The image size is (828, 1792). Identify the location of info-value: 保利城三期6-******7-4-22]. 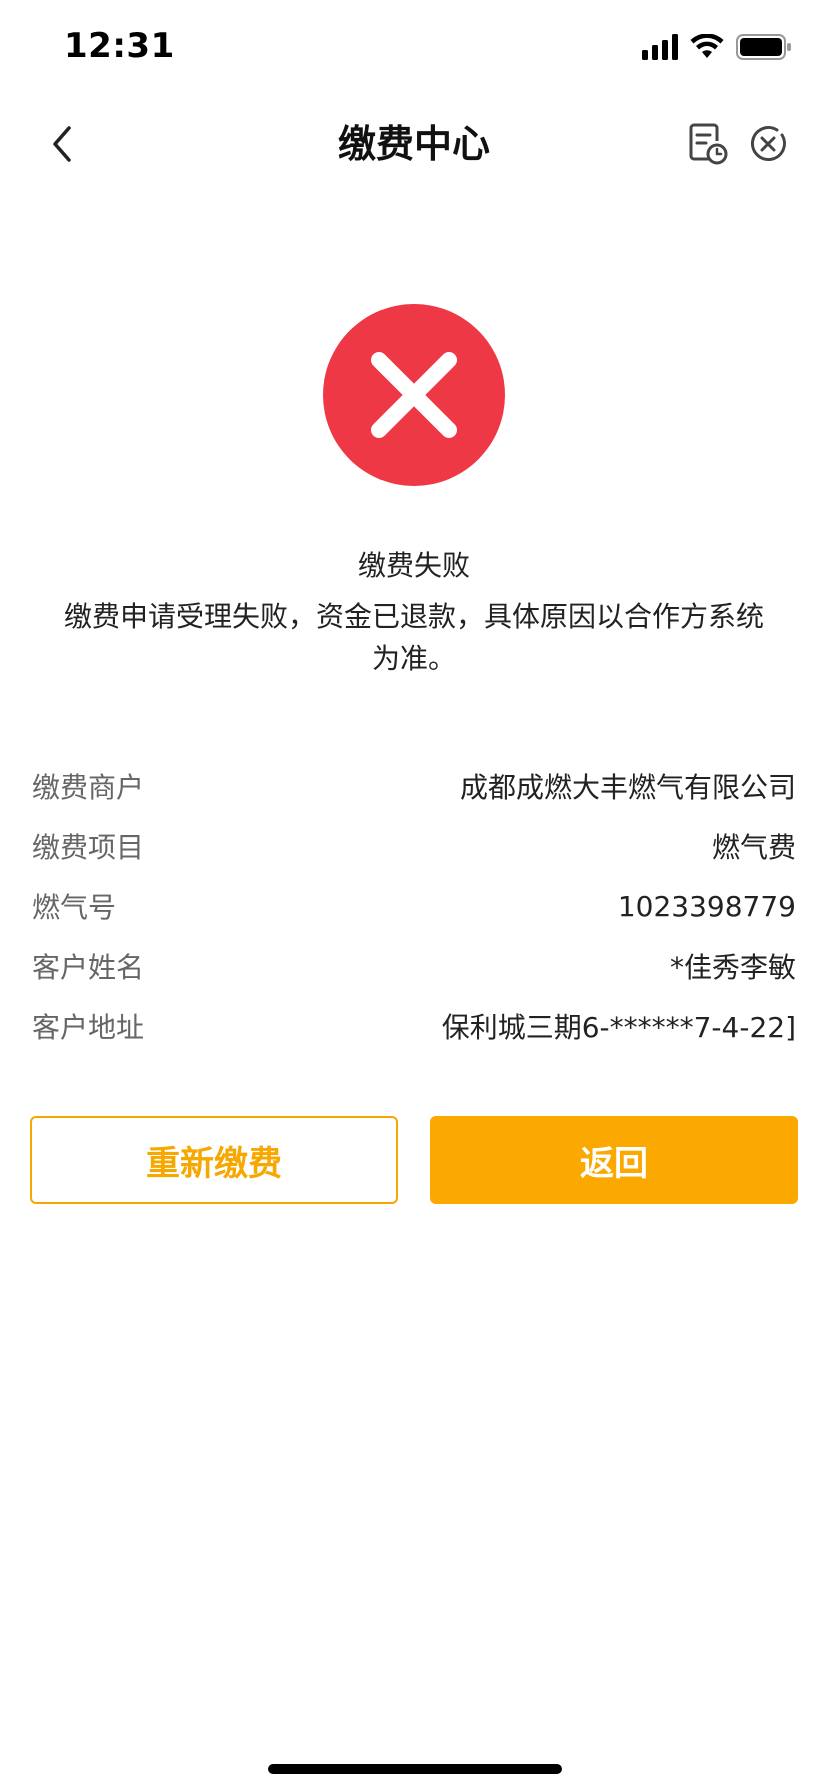
(618, 1027).